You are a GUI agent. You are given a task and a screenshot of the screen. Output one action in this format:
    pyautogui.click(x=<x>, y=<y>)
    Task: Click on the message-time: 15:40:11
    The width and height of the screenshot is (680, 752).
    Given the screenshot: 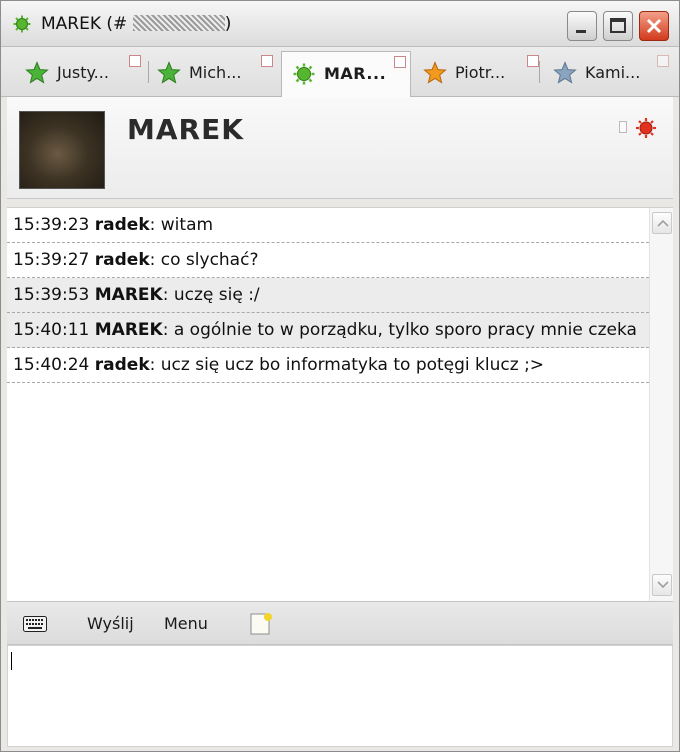 What is the action you would take?
    pyautogui.click(x=51, y=330)
    